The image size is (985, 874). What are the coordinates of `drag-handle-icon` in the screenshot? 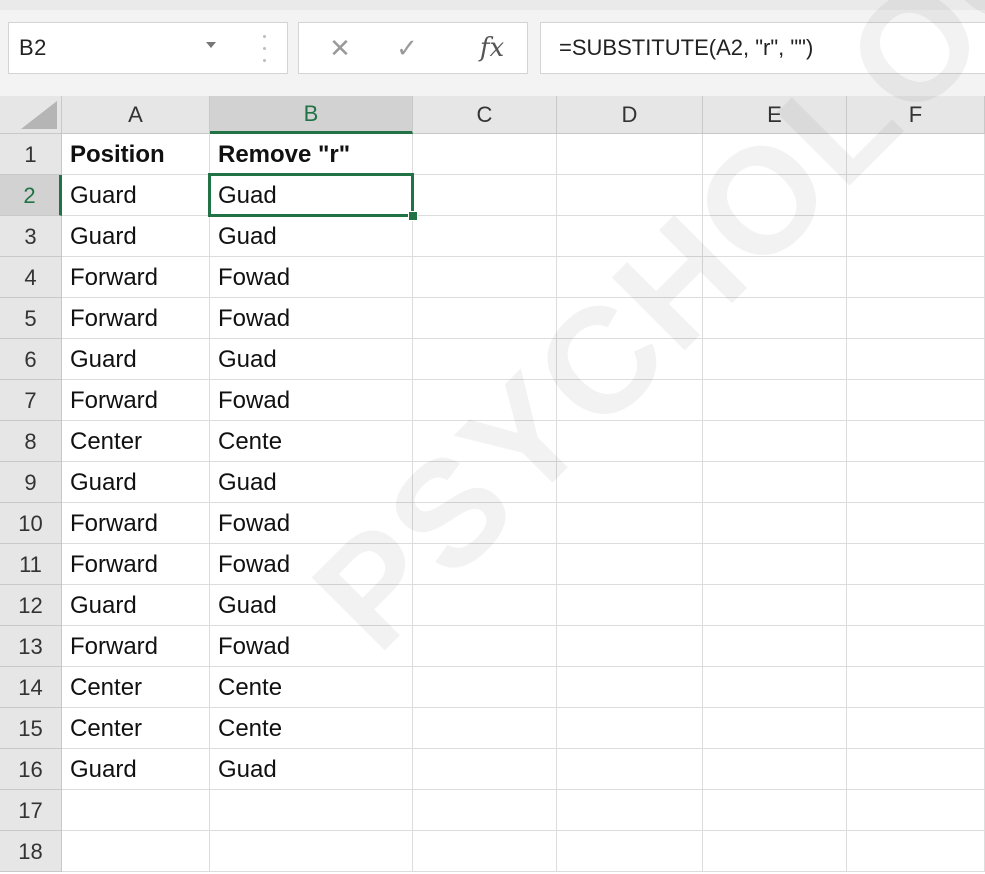 It's located at (264, 48).